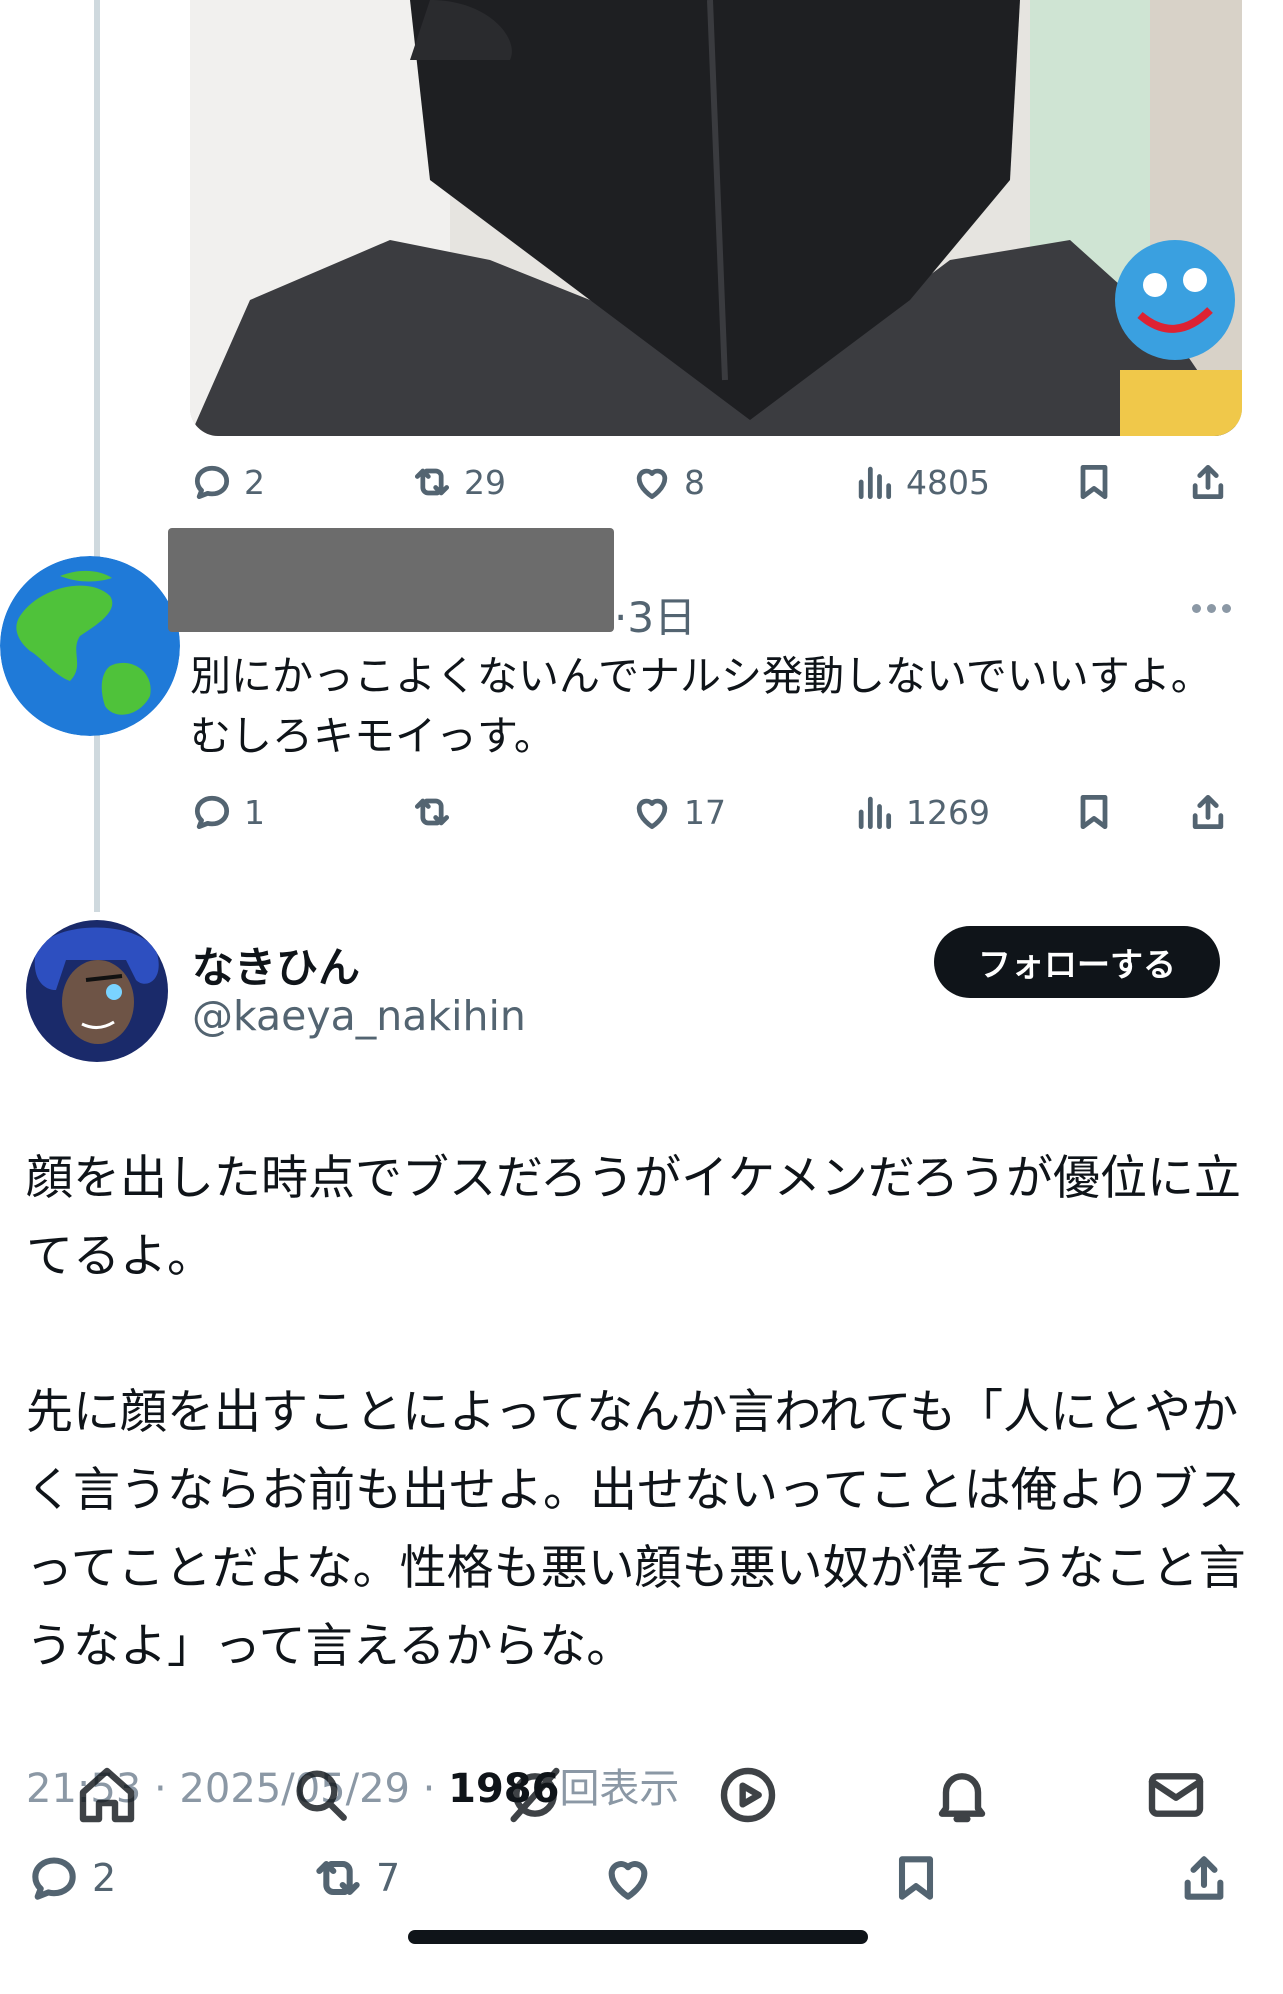 The width and height of the screenshot is (1283, 1994). I want to click on follow-button: フォローする, so click(1077, 962).